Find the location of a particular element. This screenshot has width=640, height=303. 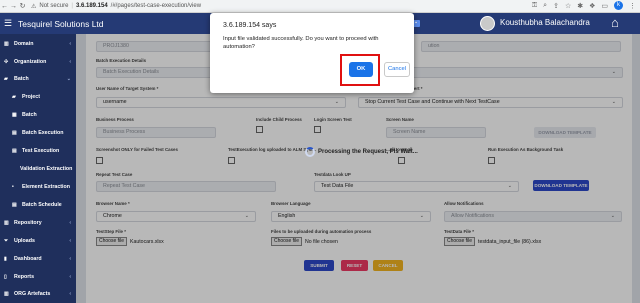

back-icon: ← is located at coordinates (4, 6).